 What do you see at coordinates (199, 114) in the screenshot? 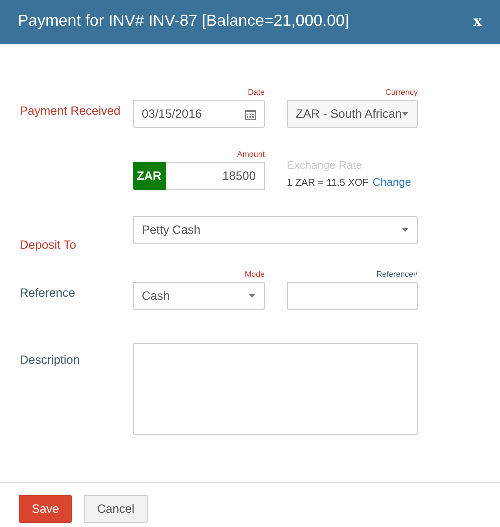
I see `date-field: 03/15/2016` at bounding box center [199, 114].